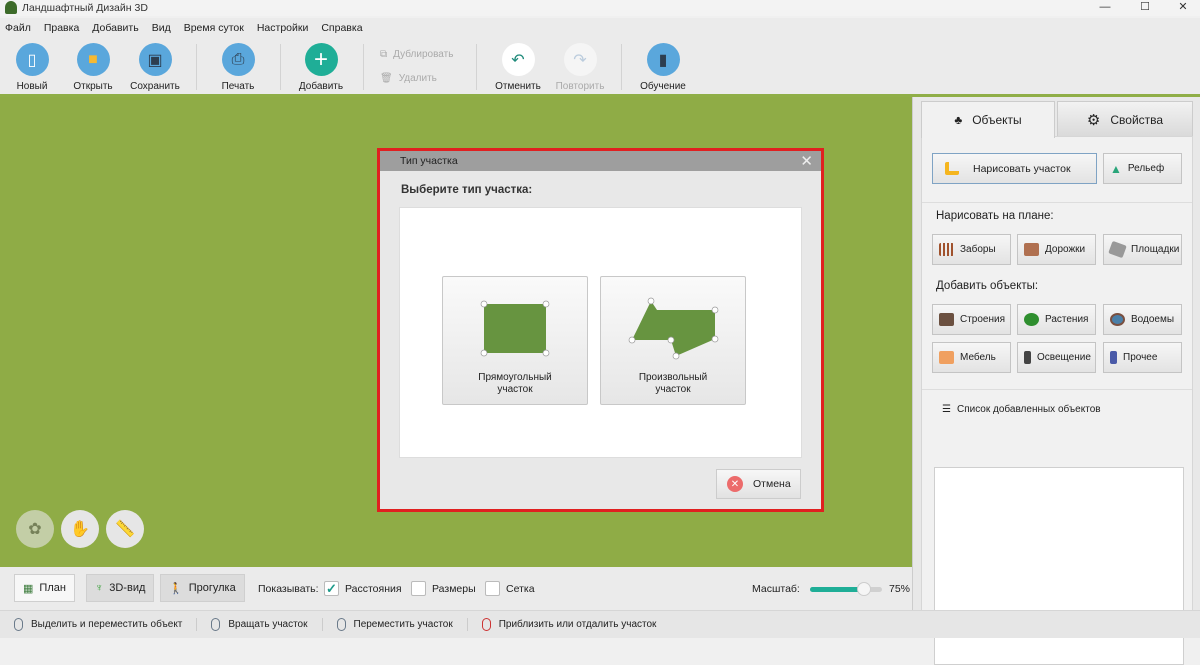  Describe the element at coordinates (515, 340) in the screenshot. I see `rectangular-plot-button: Прямоугольный участок` at that location.